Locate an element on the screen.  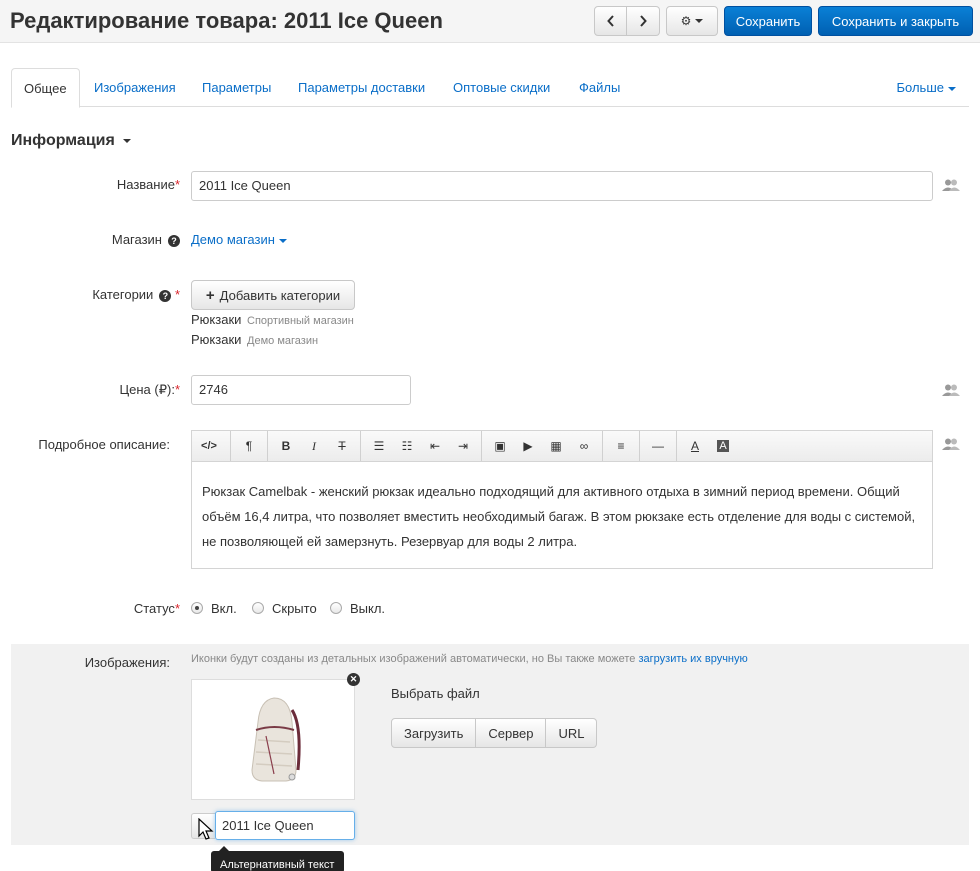
chevron-left-icon is located at coordinates (610, 21).